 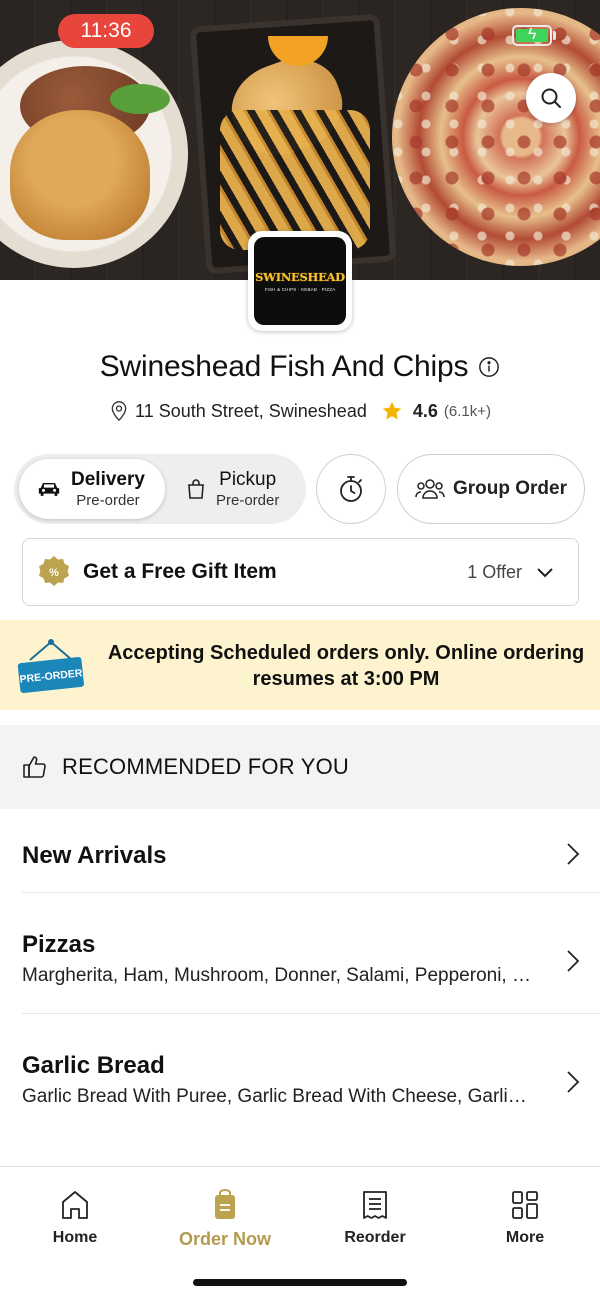 What do you see at coordinates (494, 571) in the screenshot?
I see `offer-count: 1 Offer` at bounding box center [494, 571].